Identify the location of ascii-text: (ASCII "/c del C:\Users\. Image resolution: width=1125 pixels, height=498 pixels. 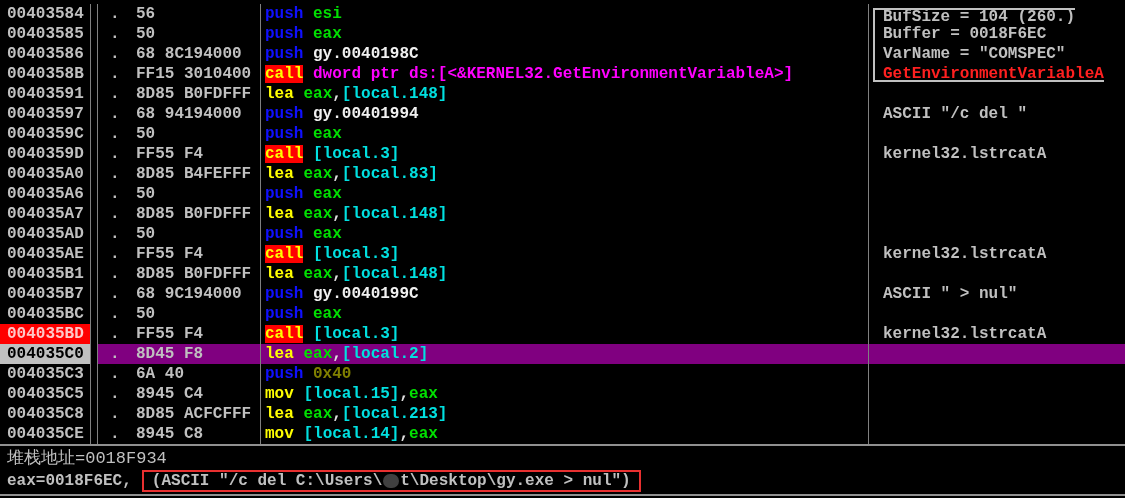
(267, 481).